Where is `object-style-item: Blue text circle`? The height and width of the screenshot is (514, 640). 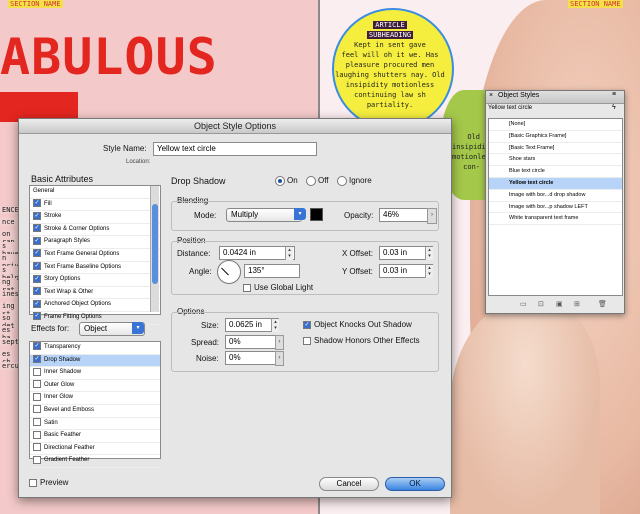 object-style-item: Blue text circle is located at coordinates (555, 172).